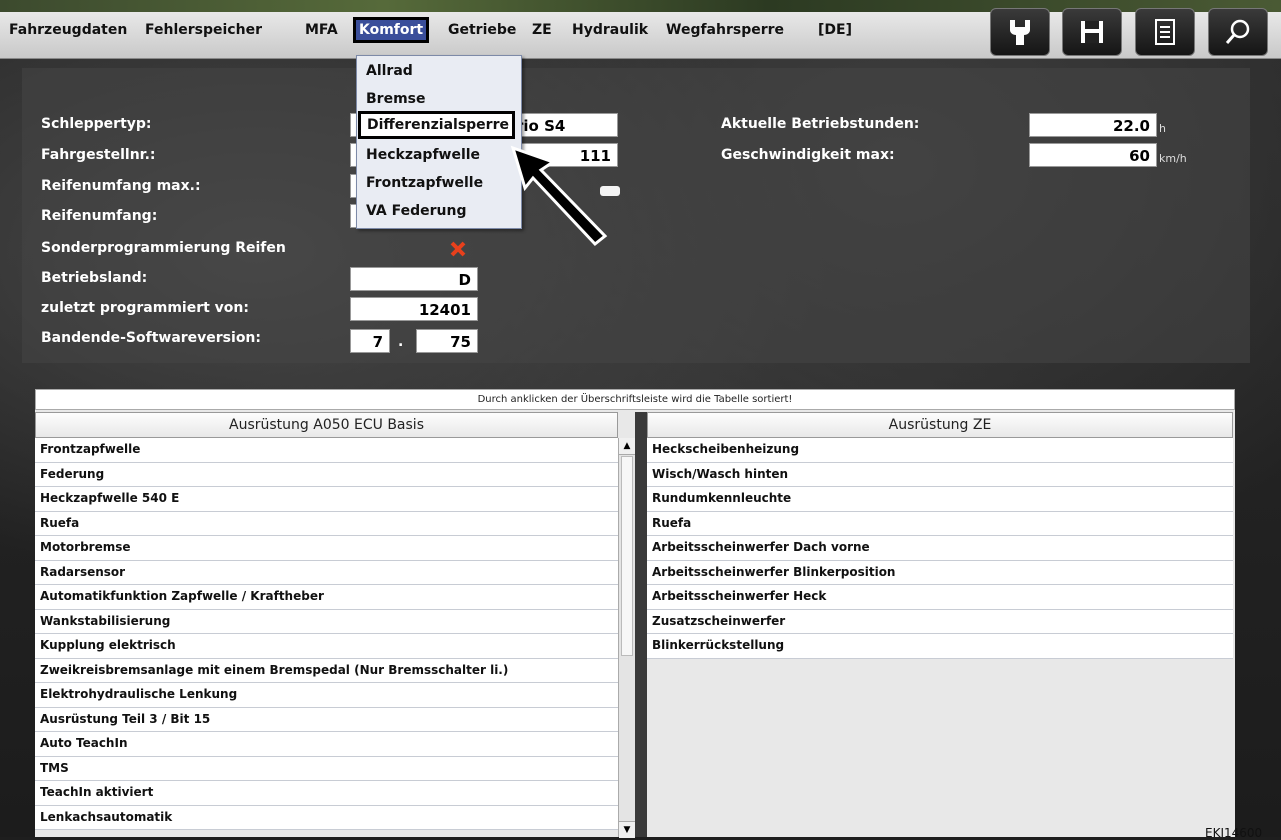 The image size is (1281, 840). What do you see at coordinates (326, 646) in the screenshot?
I see `table-row: Kupplung elektrisch` at bounding box center [326, 646].